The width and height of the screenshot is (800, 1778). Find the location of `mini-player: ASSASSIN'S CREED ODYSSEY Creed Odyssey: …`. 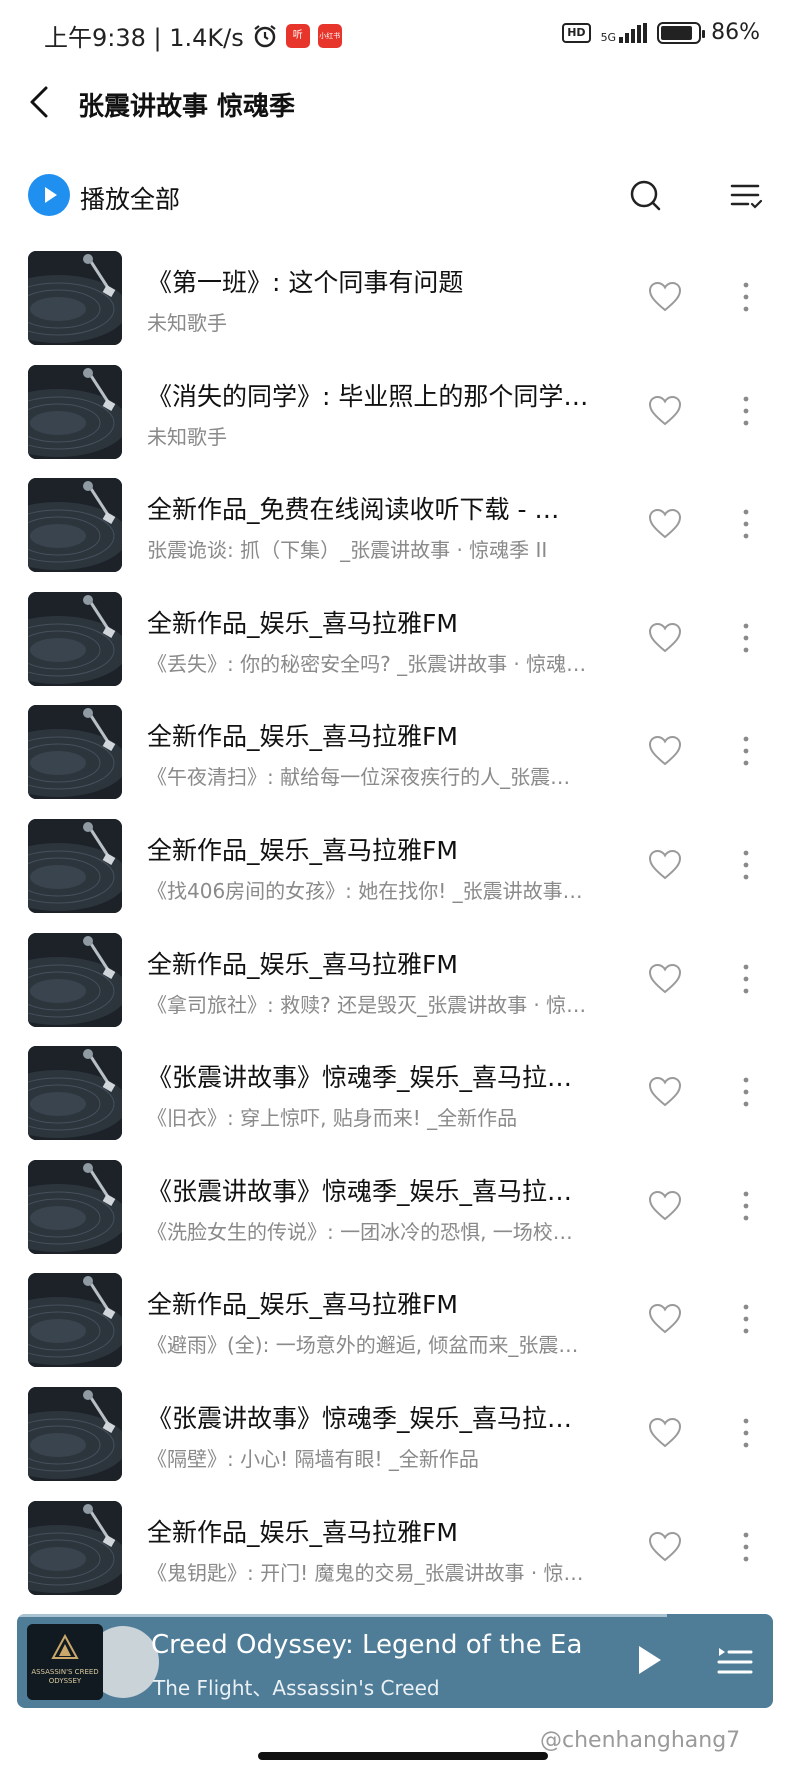

mini-player: ASSASSIN'S CREED ODYSSEY Creed Odyssey: … is located at coordinates (395, 1661).